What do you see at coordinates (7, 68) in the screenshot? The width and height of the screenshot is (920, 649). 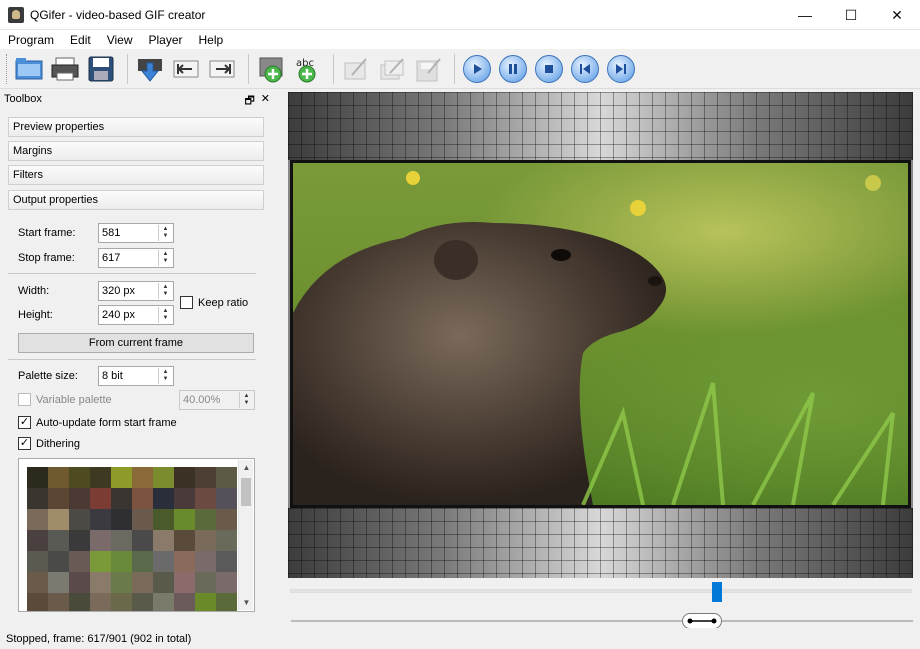 I see `toolbar-grip` at bounding box center [7, 68].